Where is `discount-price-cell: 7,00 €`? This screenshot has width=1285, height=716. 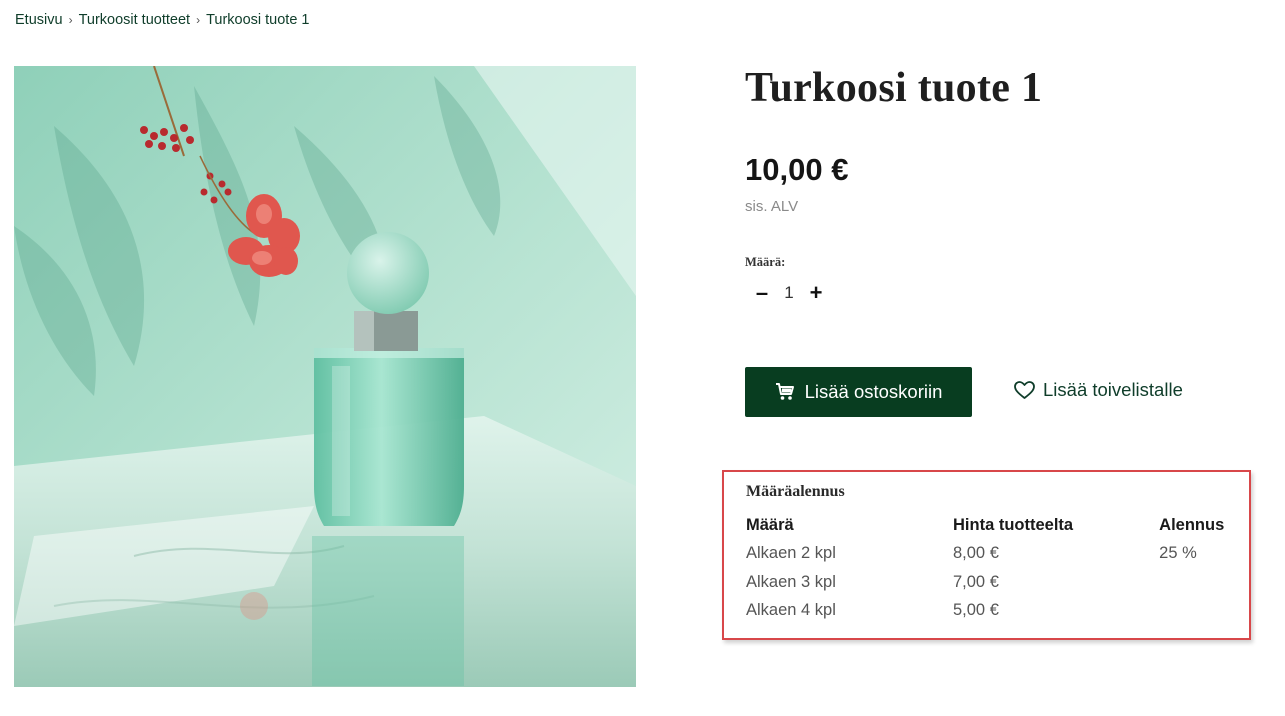
discount-price-cell: 7,00 € is located at coordinates (976, 581).